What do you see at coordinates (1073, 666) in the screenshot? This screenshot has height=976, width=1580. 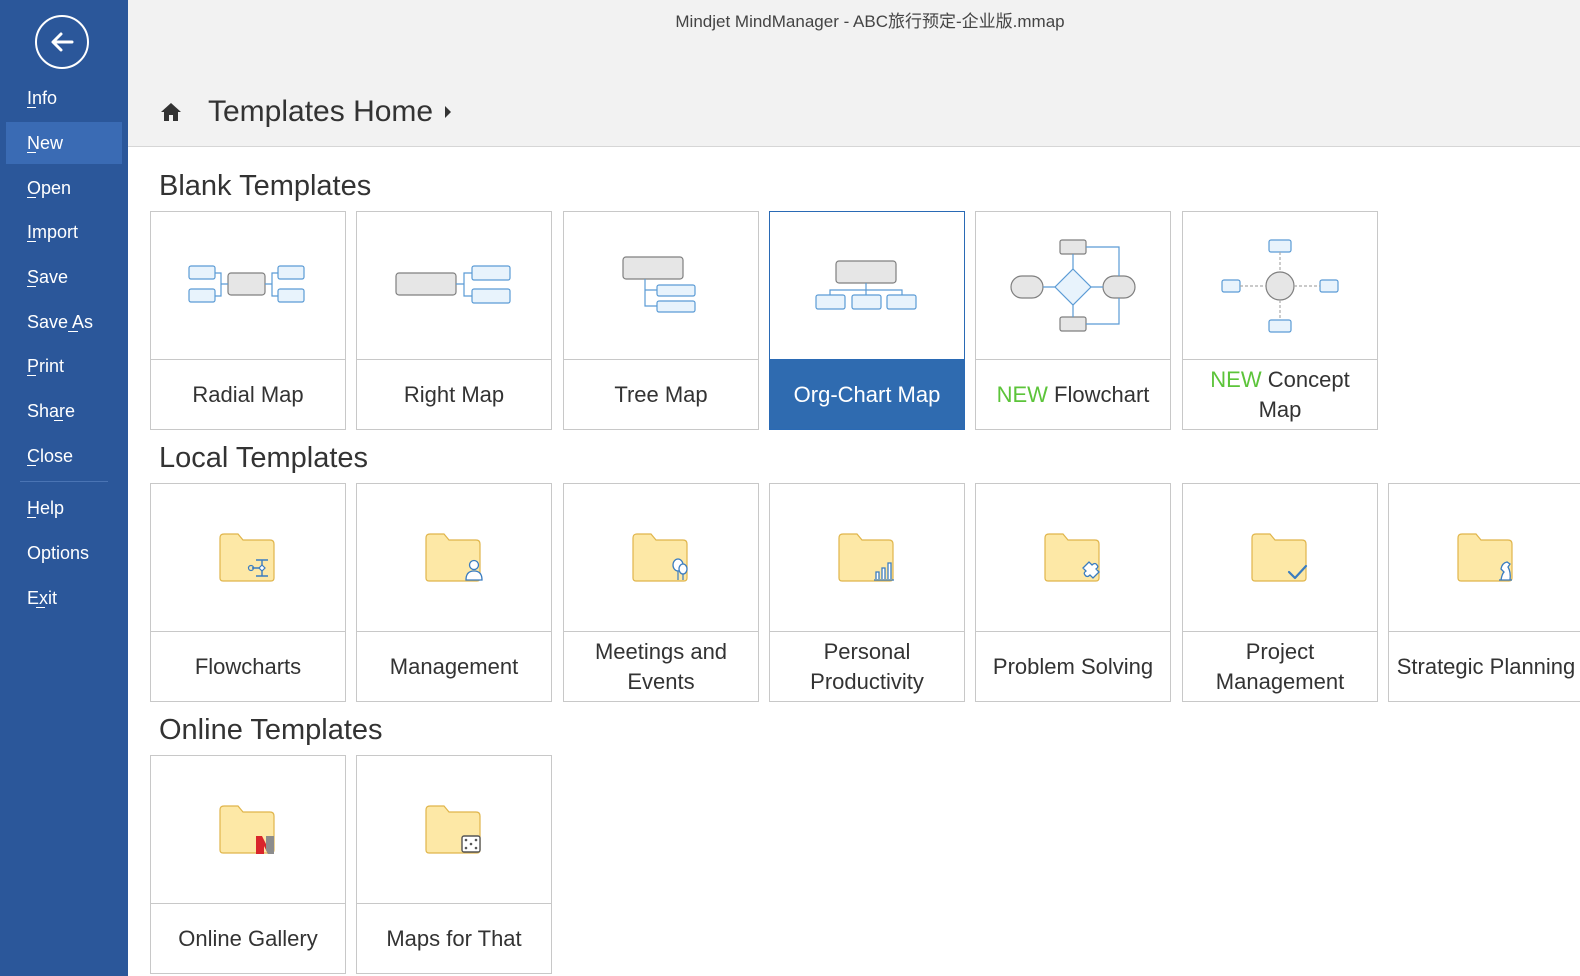 I see `tile-label: Problem Solving` at bounding box center [1073, 666].